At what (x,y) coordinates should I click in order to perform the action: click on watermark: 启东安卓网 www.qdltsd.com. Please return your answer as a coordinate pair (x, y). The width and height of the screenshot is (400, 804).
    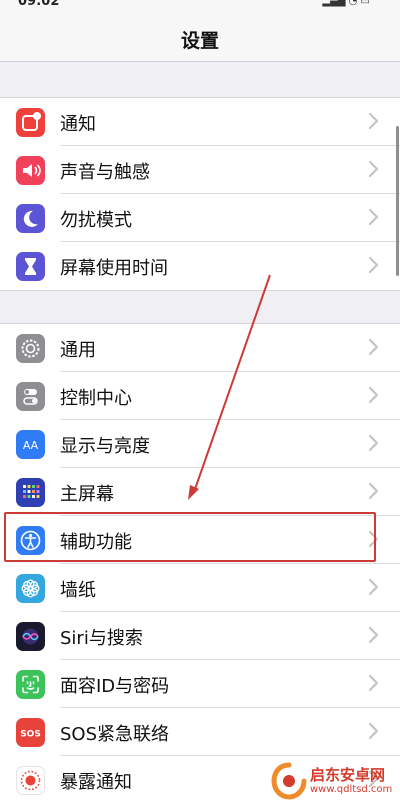
    Looking at the image, I should click on (334, 781).